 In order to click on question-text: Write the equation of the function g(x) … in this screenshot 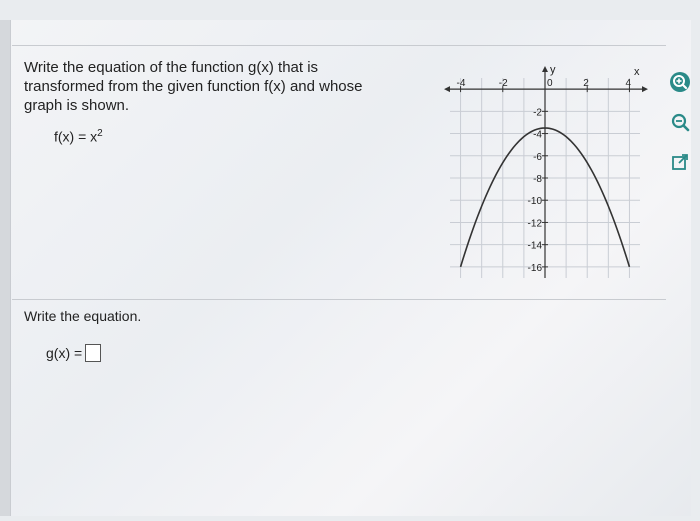, I will do `click(193, 86)`.